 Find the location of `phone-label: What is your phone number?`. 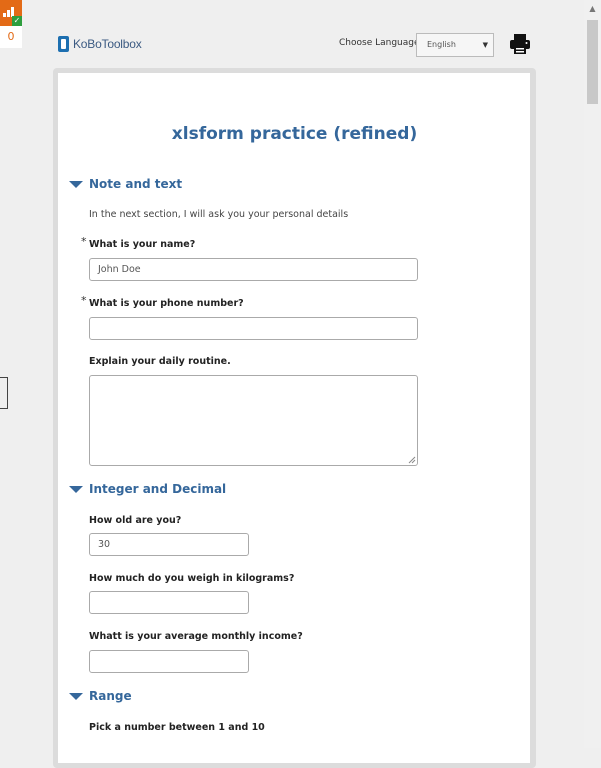

phone-label: What is your phone number? is located at coordinates (166, 303).